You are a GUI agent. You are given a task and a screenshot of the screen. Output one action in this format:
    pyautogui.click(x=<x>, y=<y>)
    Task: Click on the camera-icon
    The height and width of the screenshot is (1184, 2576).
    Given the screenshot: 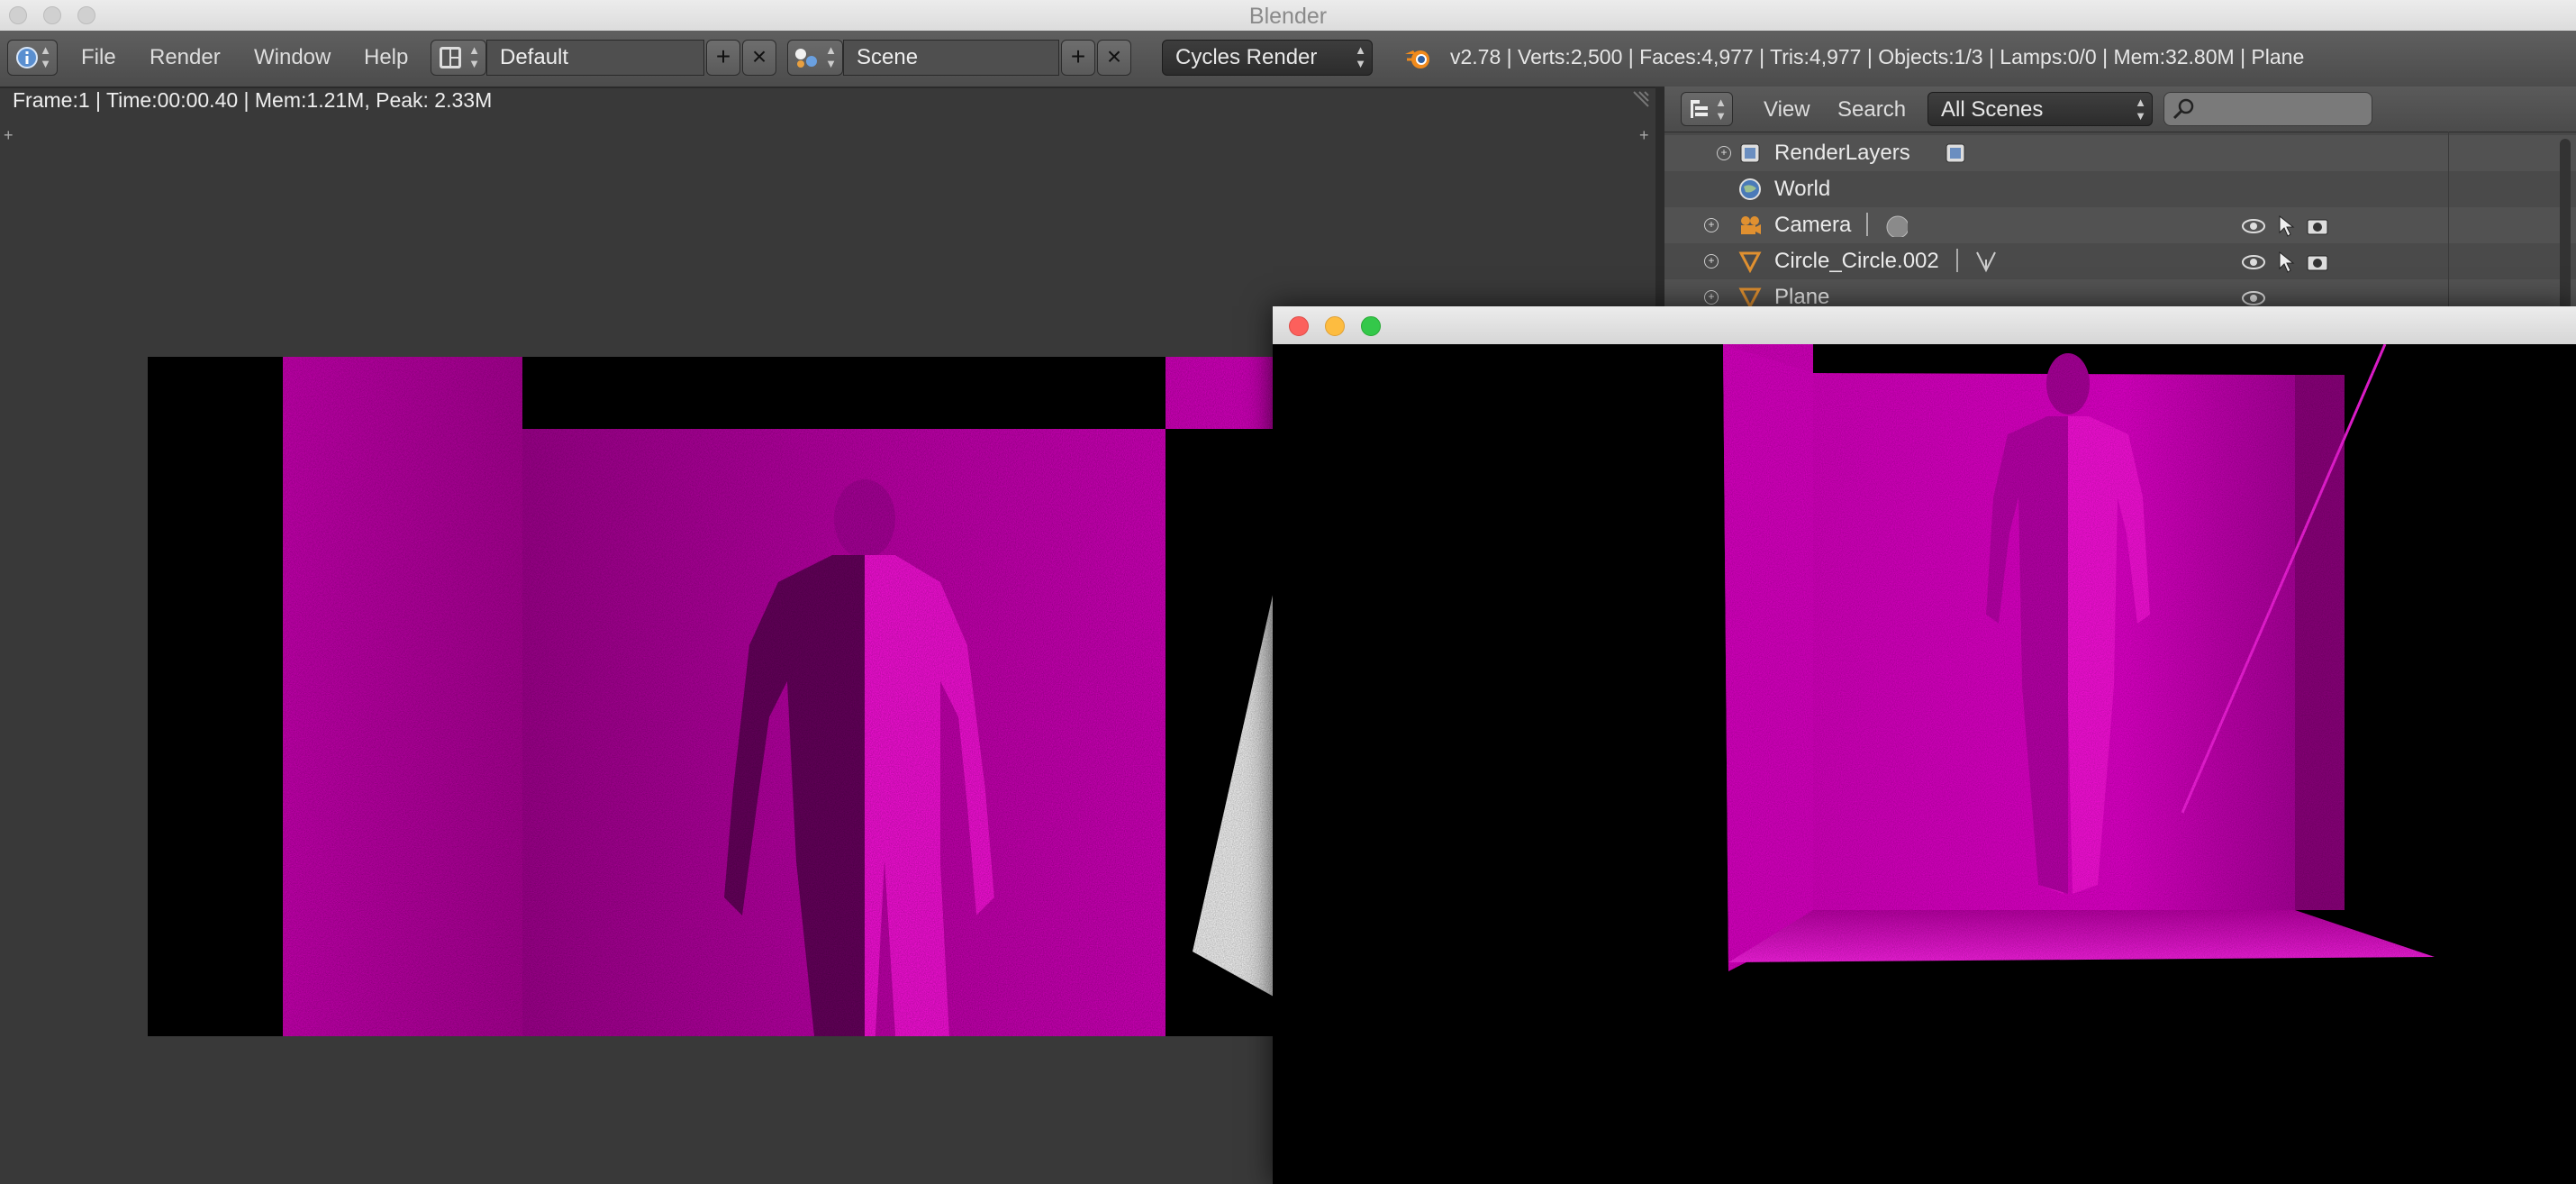 What is the action you would take?
    pyautogui.click(x=1751, y=225)
    